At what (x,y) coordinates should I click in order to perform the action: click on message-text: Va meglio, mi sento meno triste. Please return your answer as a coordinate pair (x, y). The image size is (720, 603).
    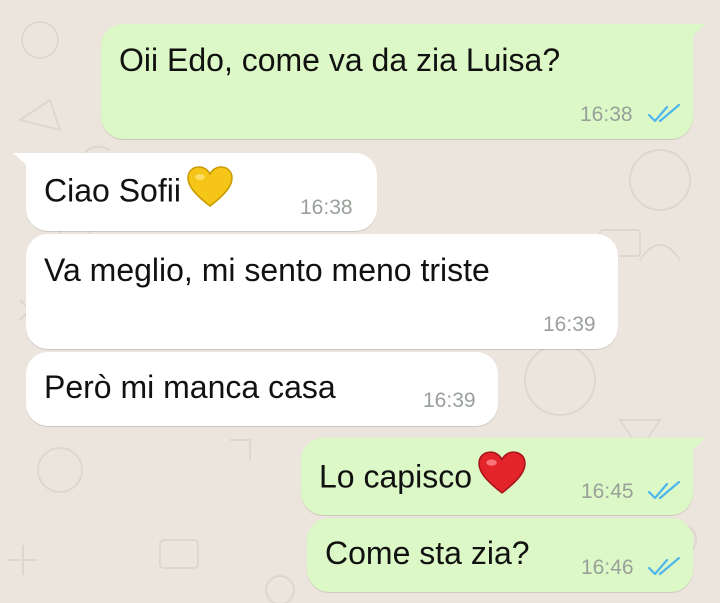
    Looking at the image, I should click on (267, 270).